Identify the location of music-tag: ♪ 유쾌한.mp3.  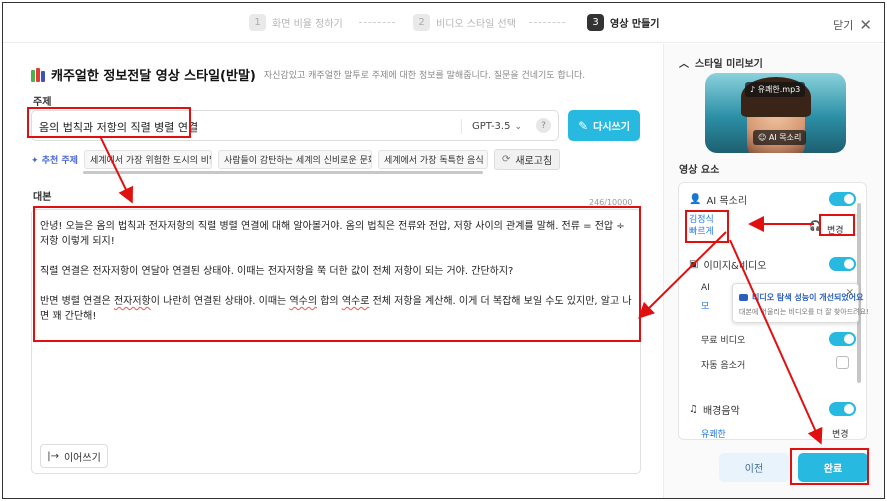
(775, 89).